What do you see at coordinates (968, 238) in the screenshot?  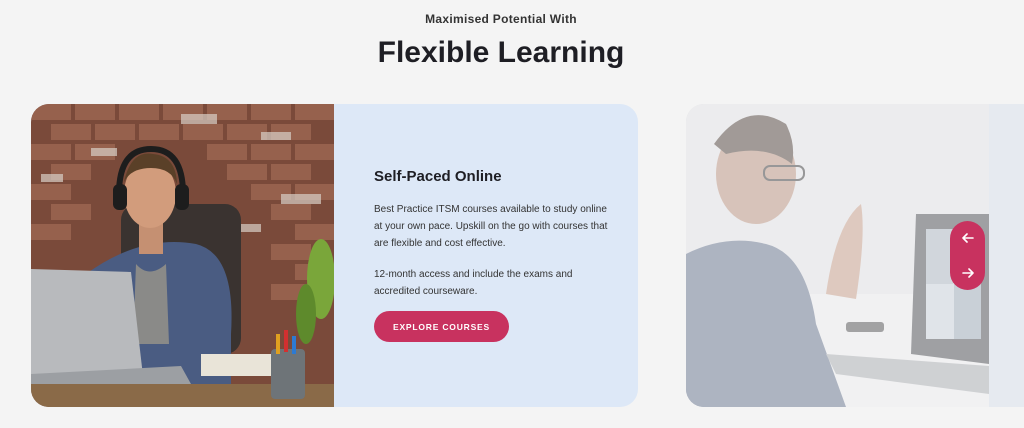 I see `arrow-left-icon` at bounding box center [968, 238].